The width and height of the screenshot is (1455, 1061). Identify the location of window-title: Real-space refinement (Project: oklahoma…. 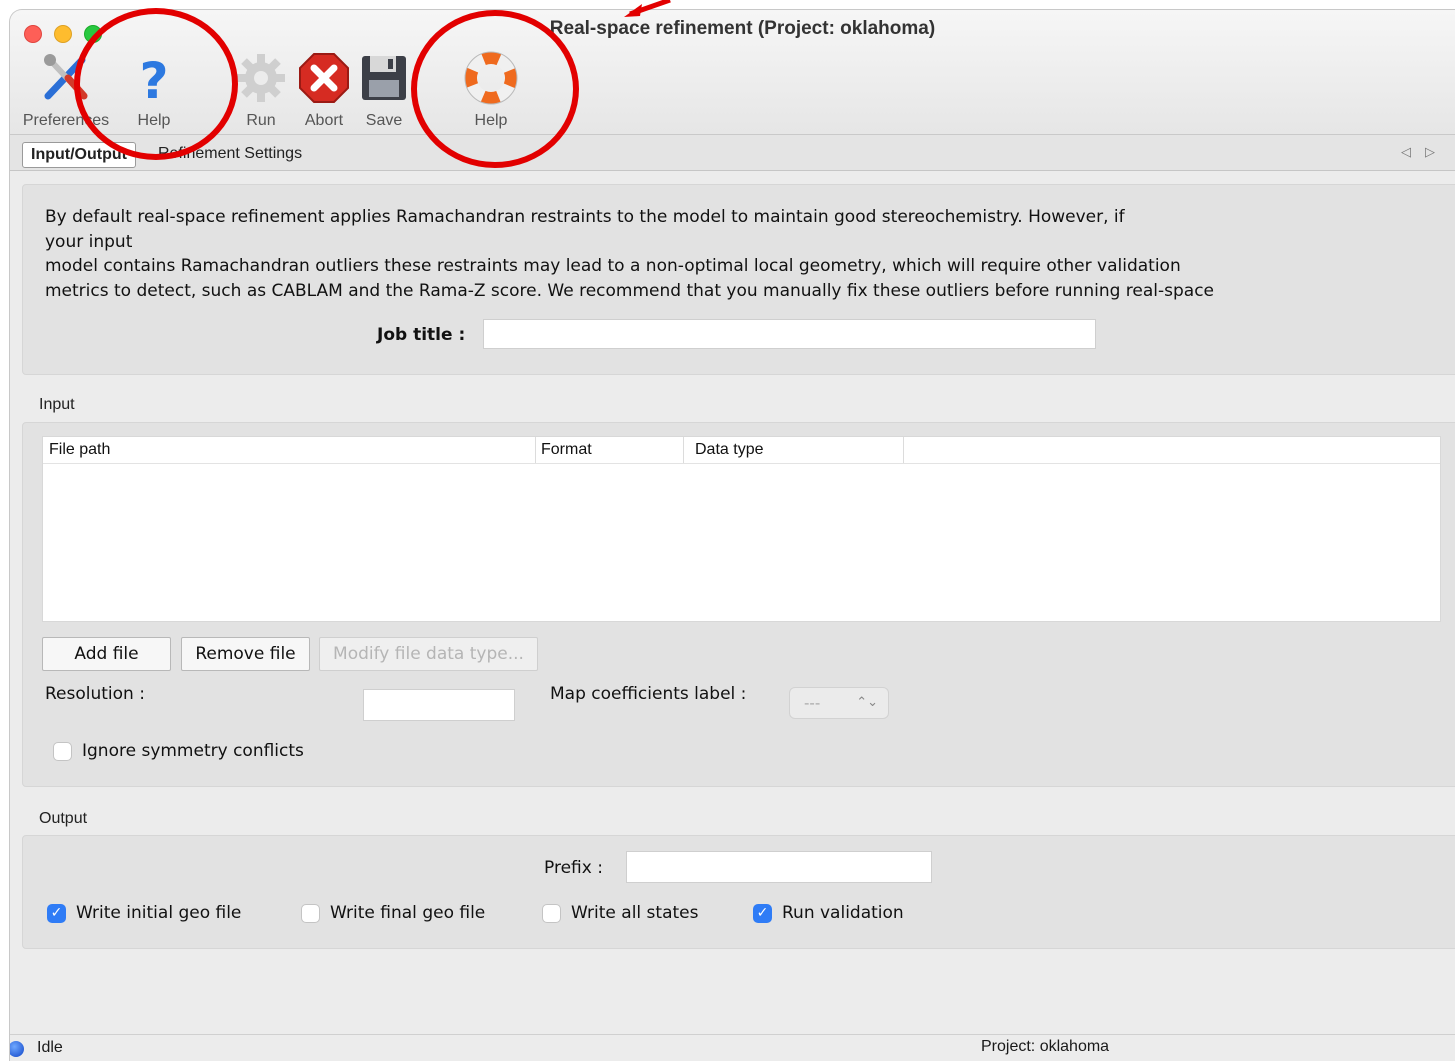
(742, 28).